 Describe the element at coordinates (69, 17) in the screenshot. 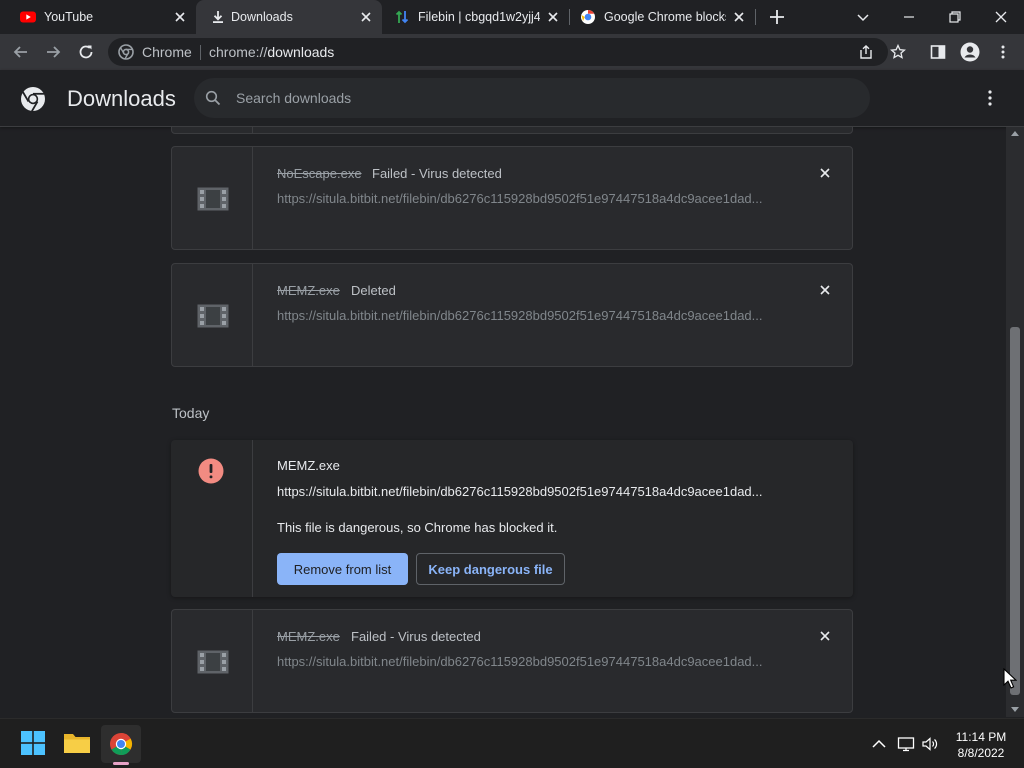

I see `tab-title: YouTube` at that location.